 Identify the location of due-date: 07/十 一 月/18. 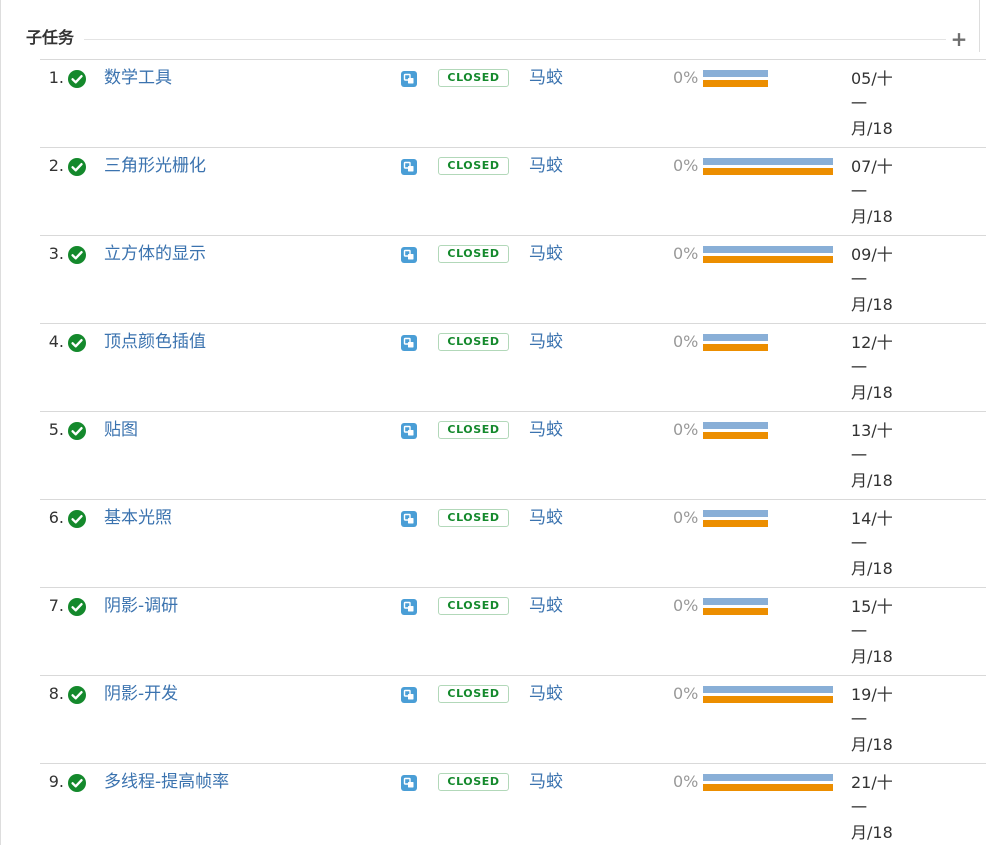
(881, 191).